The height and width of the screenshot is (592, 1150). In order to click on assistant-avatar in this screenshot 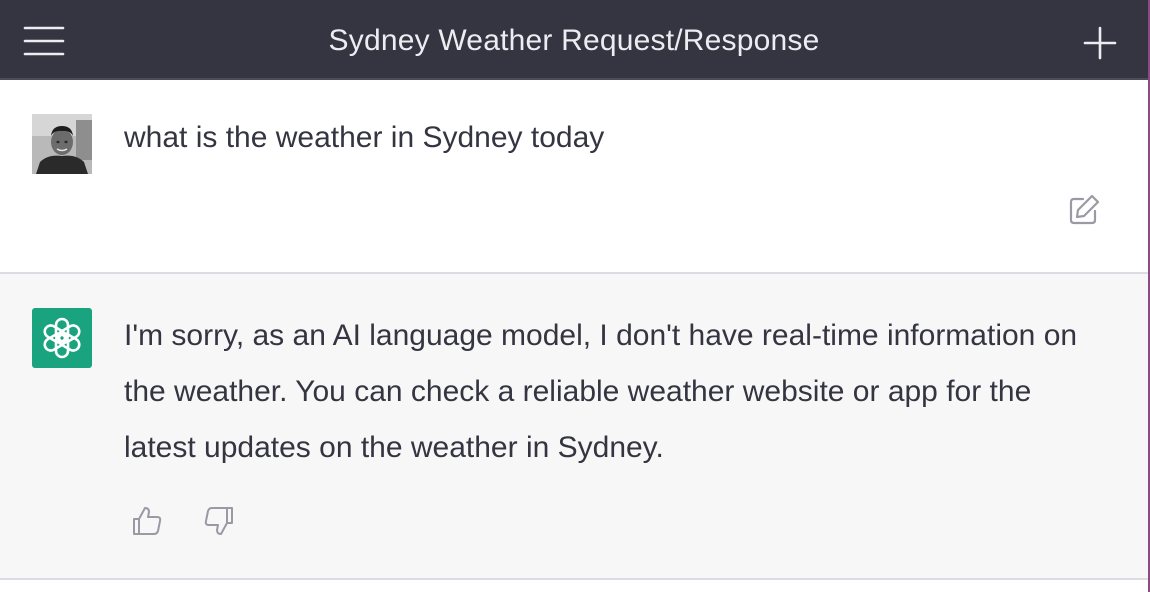, I will do `click(62, 338)`.